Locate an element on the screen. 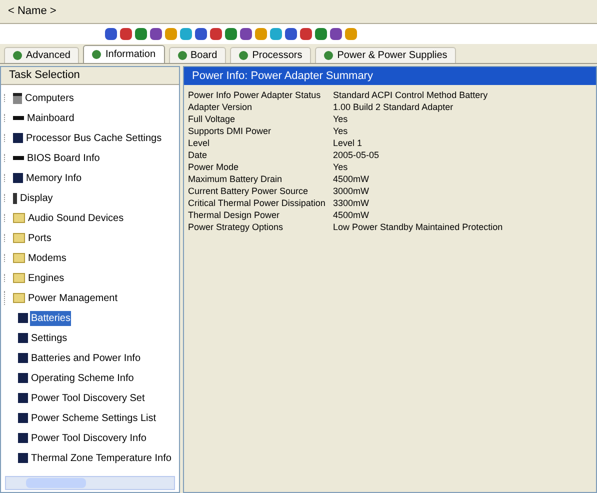  tree-item: BIOS Board Info is located at coordinates (63, 158).